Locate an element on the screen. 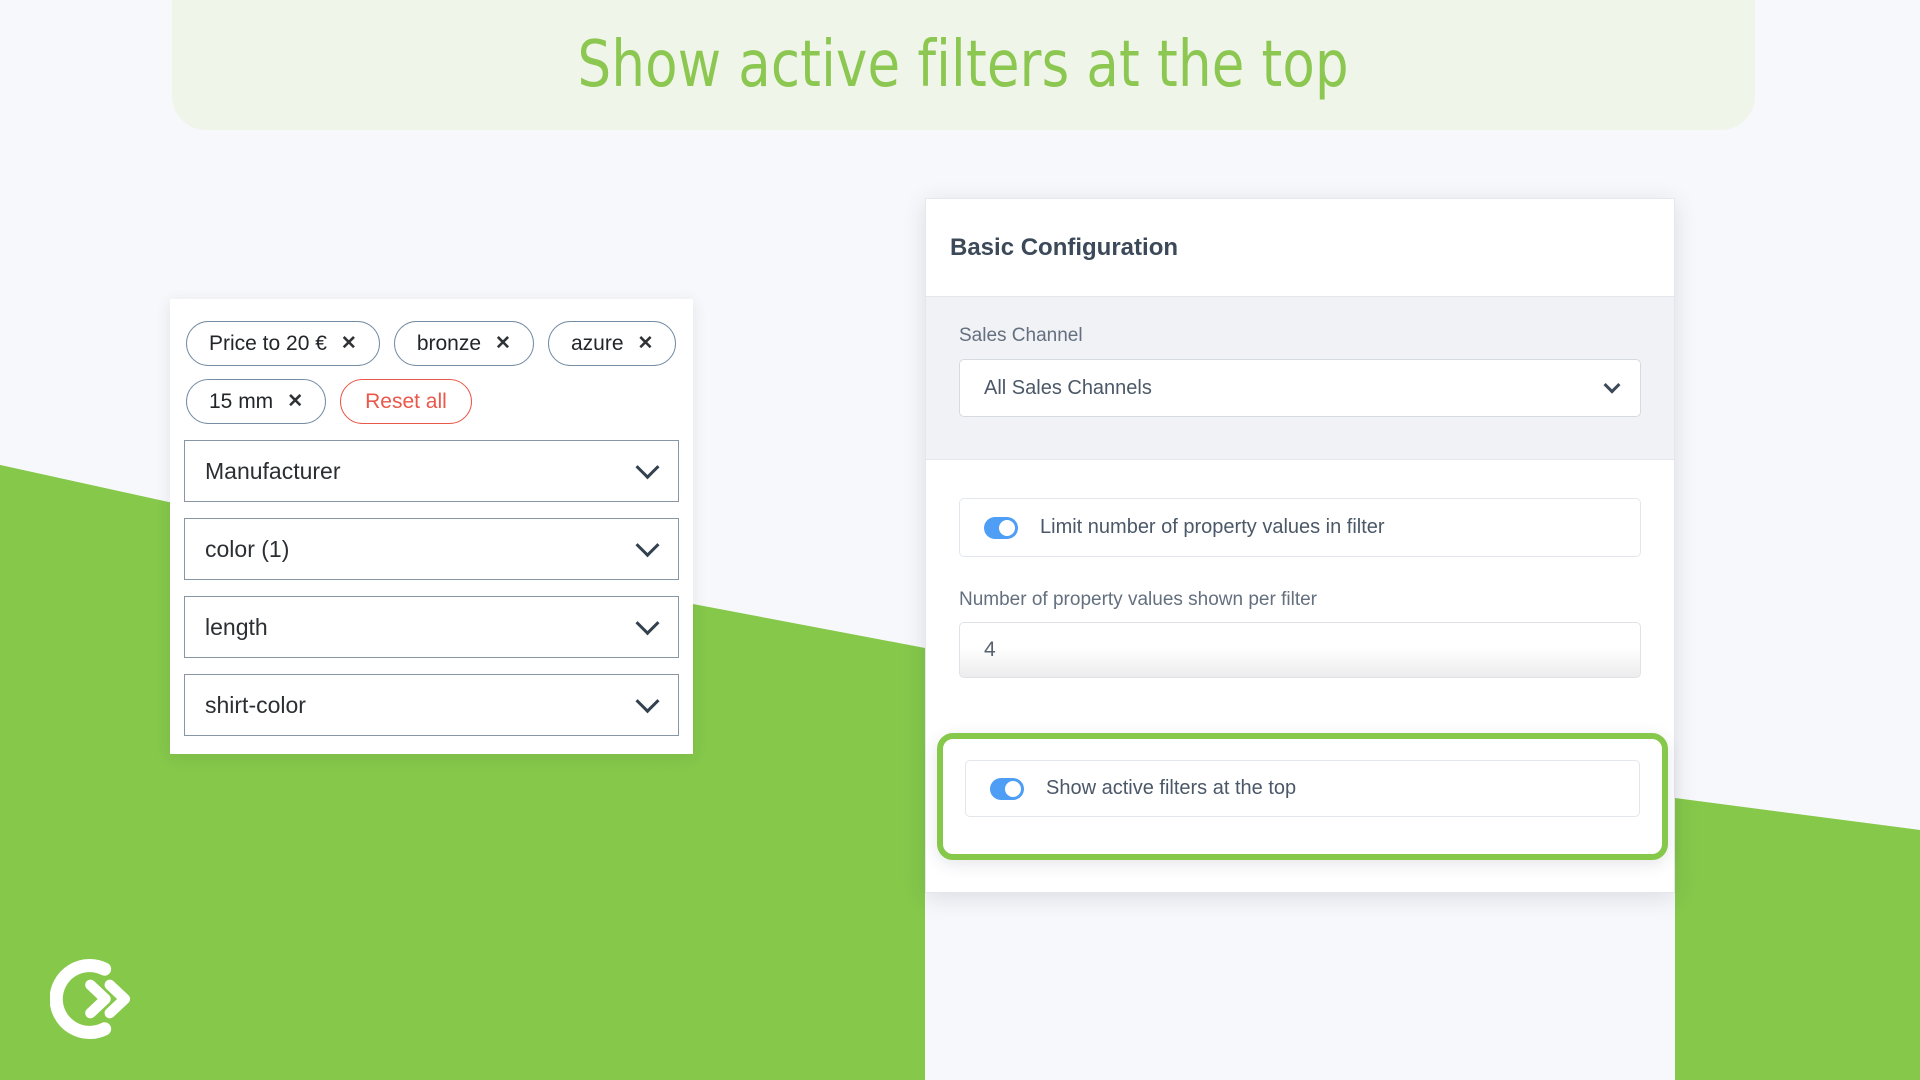 The height and width of the screenshot is (1080, 1920). filter-chip-label: 15 mm is located at coordinates (241, 401).